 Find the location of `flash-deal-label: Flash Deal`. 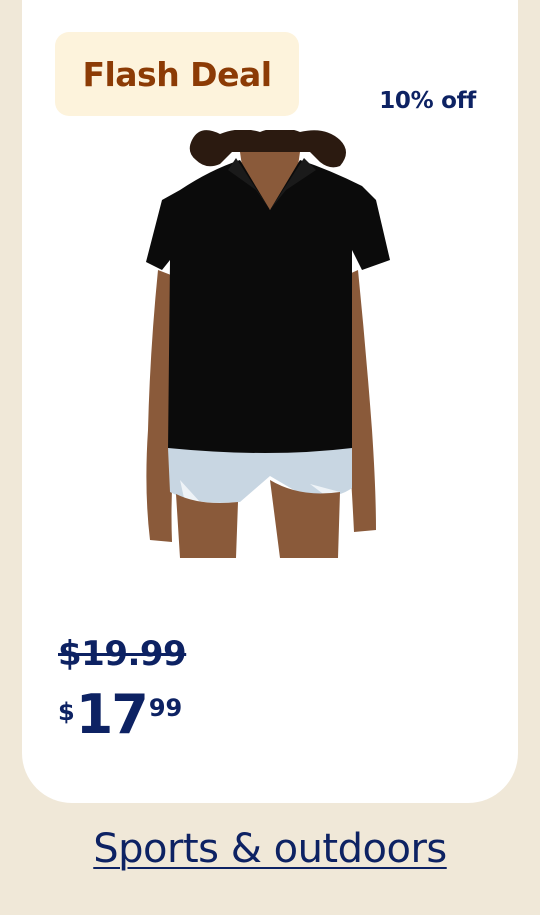

flash-deal-label: Flash Deal is located at coordinates (177, 74).